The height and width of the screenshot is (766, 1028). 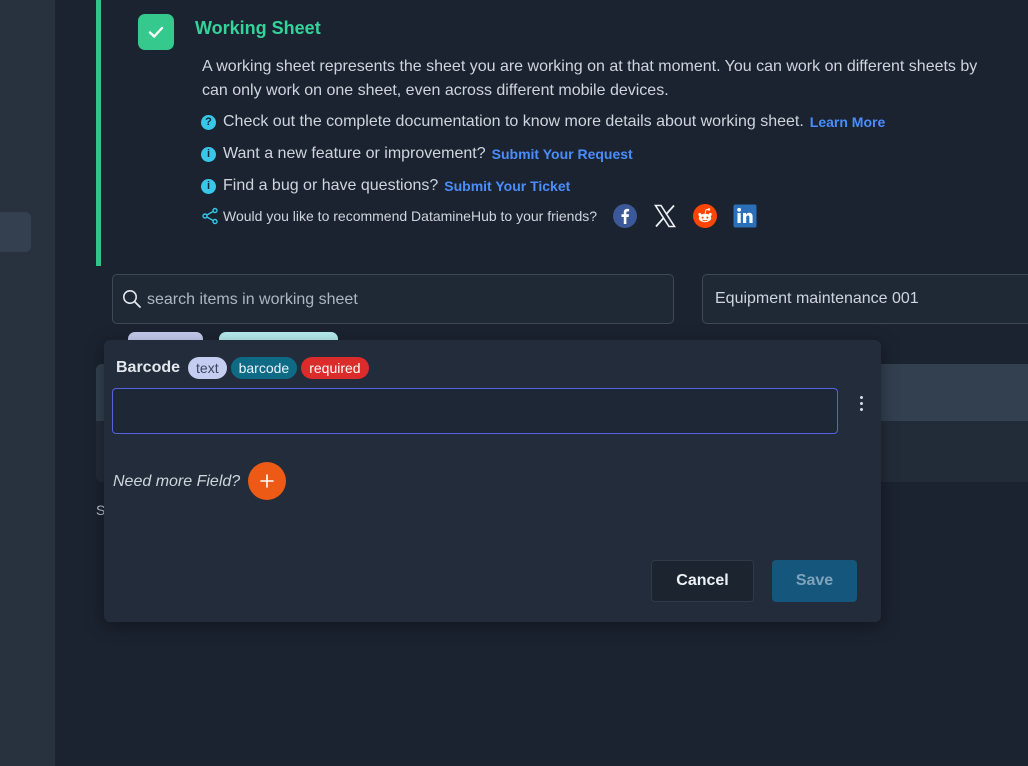 What do you see at coordinates (475, 411) in the screenshot?
I see `barcode-input` at bounding box center [475, 411].